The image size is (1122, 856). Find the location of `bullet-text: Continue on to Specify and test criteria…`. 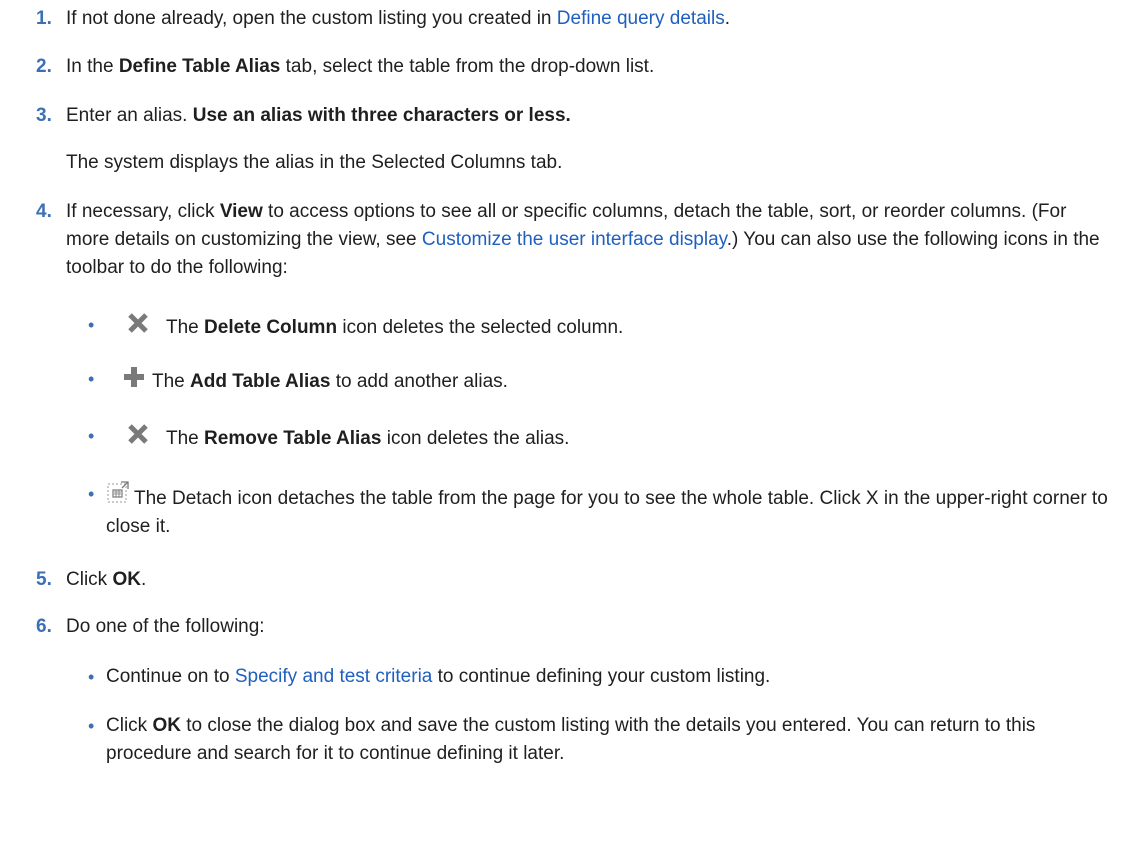

bullet-text: Continue on to Specify and test criteria… is located at coordinates (608, 677).